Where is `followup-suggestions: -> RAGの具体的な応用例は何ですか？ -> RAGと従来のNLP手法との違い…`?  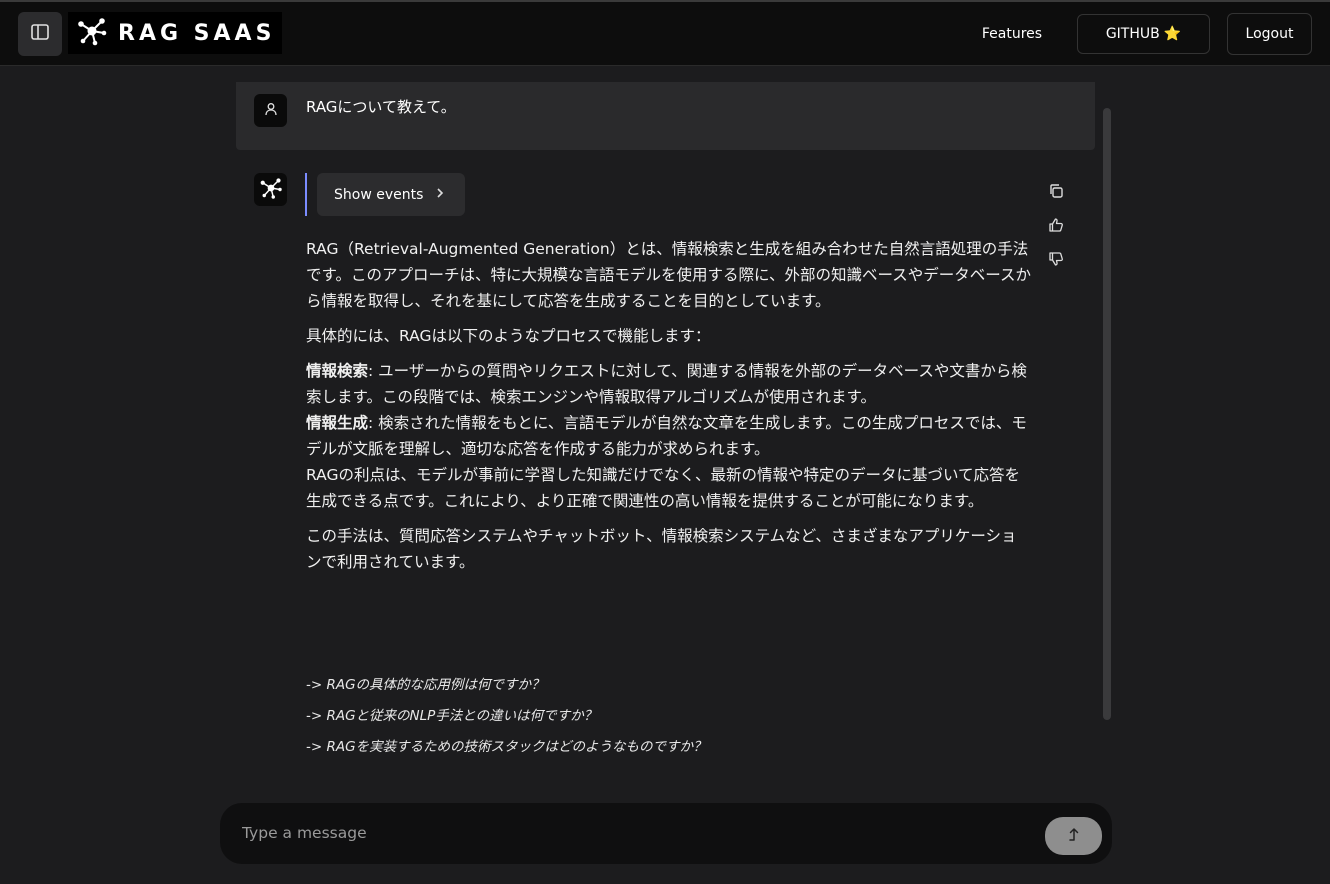 followup-suggestions: -> RAGの具体的な応用例は何ですか？ -> RAGと従来のNLP手法との違い… is located at coordinates (668, 718).